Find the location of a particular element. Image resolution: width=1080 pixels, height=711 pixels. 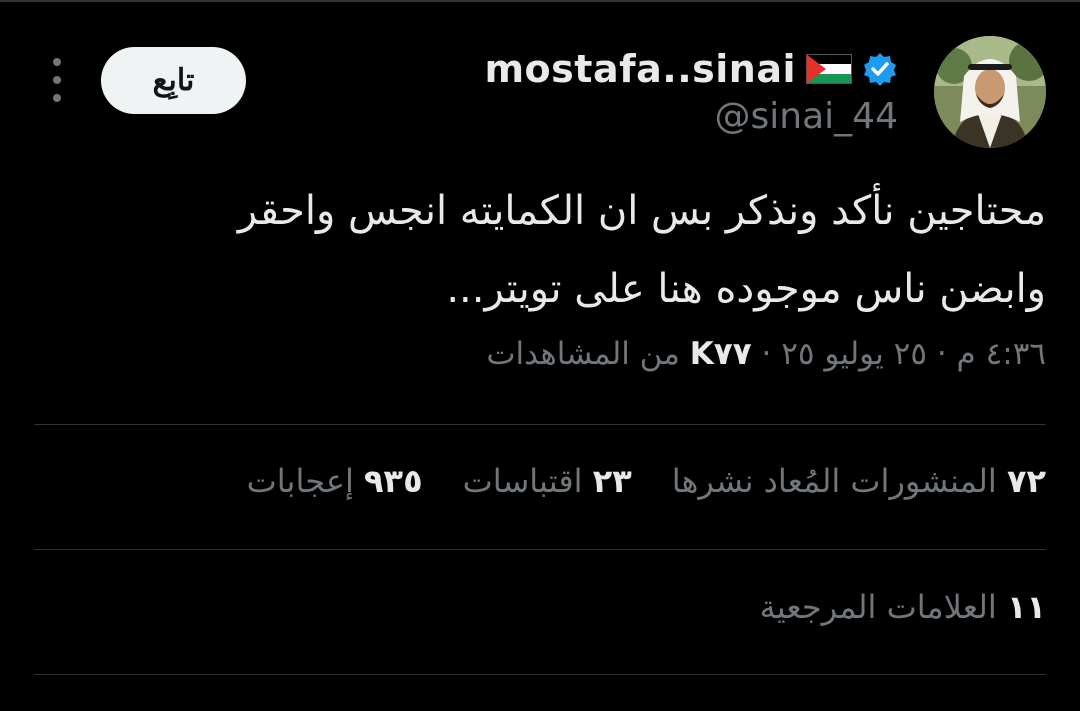

views-count: K٧٧ is located at coordinates (720, 354).